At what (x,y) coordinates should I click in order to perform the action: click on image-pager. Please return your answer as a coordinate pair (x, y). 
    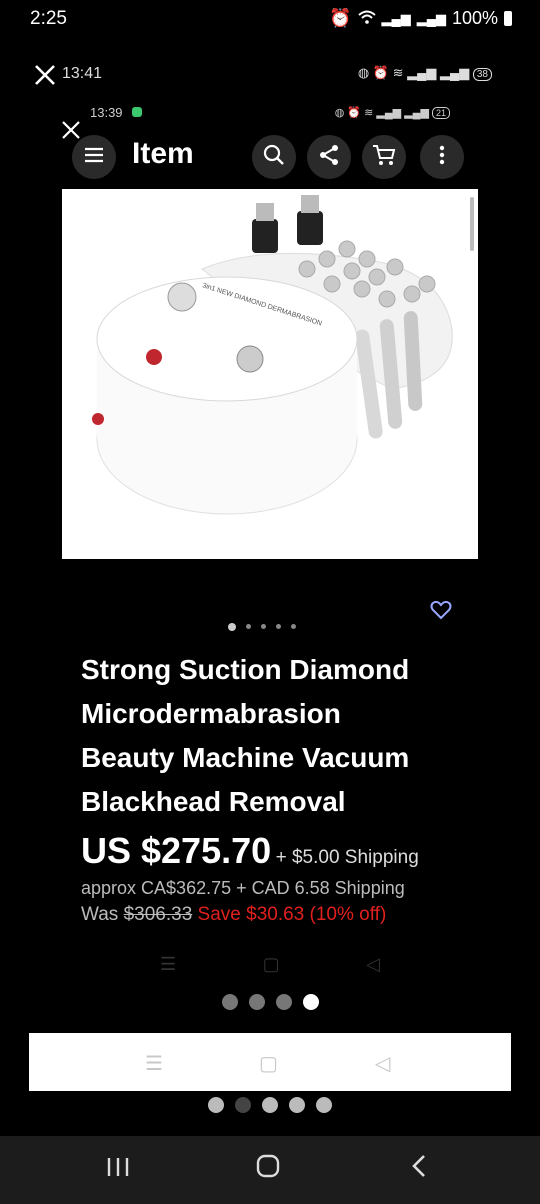
    Looking at the image, I should click on (262, 627).